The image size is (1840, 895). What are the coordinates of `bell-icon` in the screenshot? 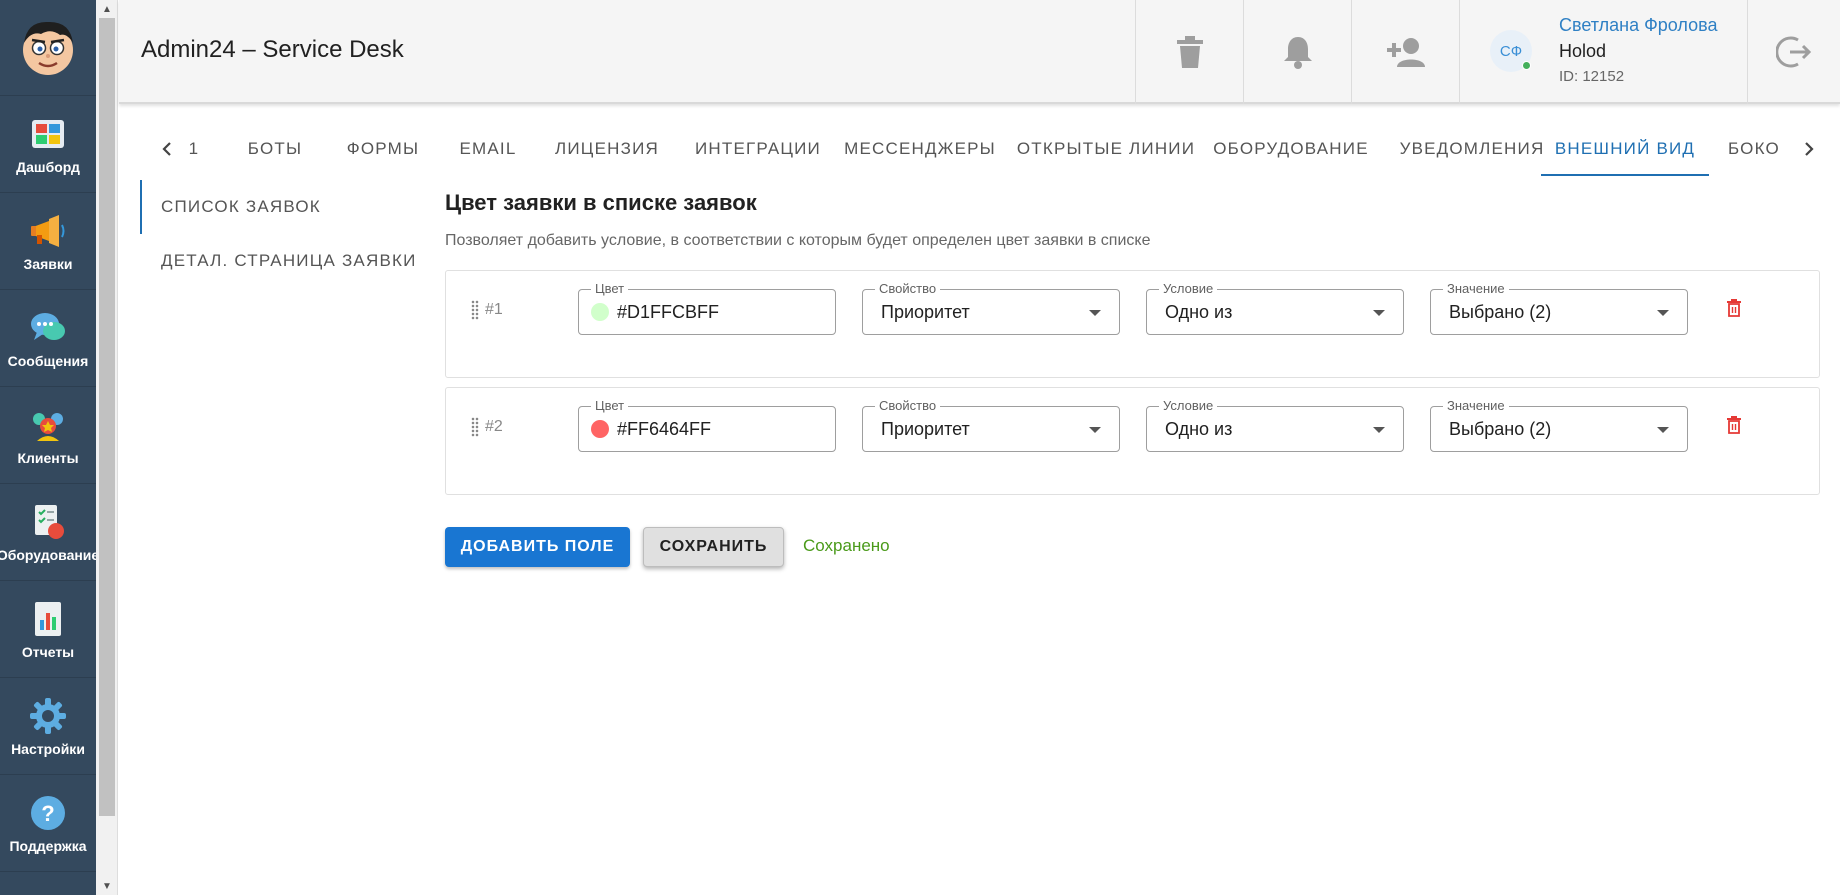 It's located at (1297, 53).